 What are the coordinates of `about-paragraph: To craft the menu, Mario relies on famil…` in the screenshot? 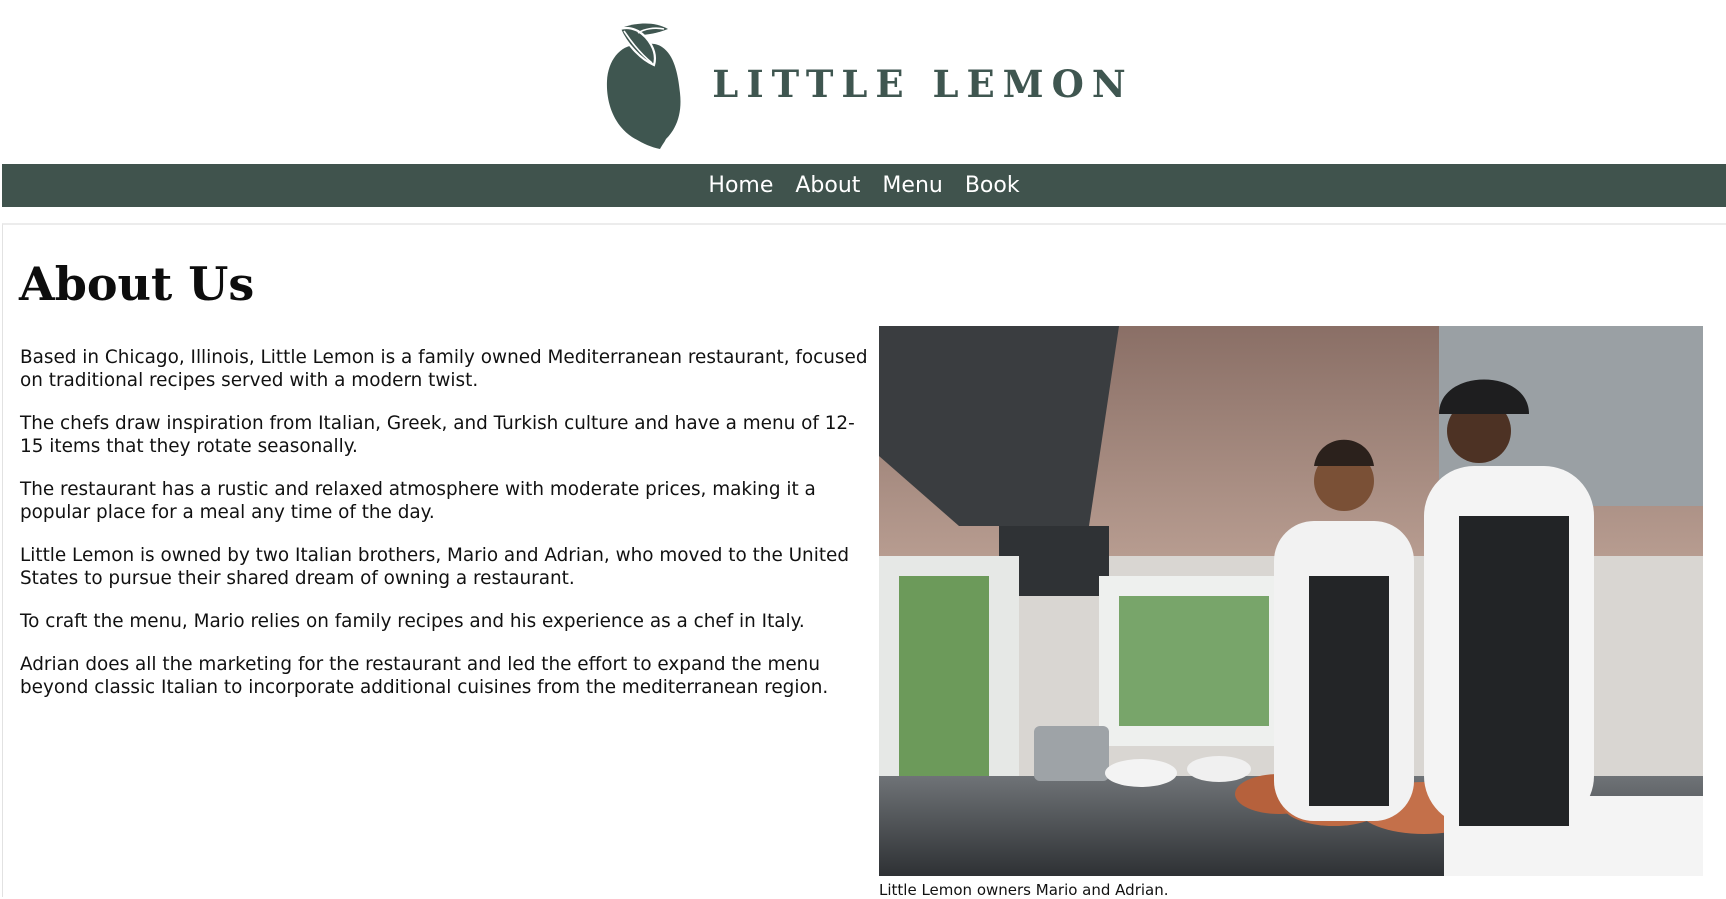 It's located at (412, 621).